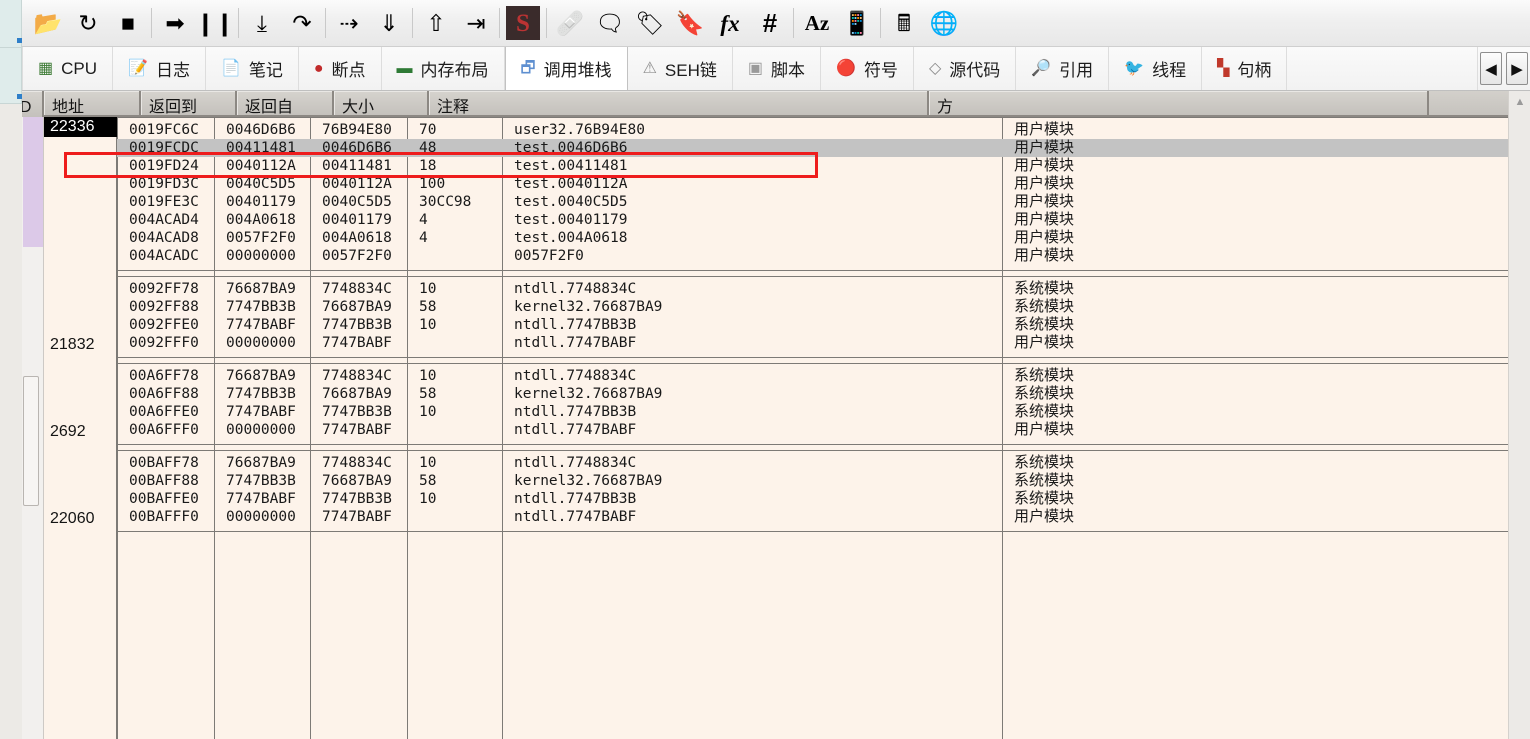 The image size is (1530, 739). Describe the element at coordinates (175, 23) in the screenshot. I see `run-button: ➡` at that location.